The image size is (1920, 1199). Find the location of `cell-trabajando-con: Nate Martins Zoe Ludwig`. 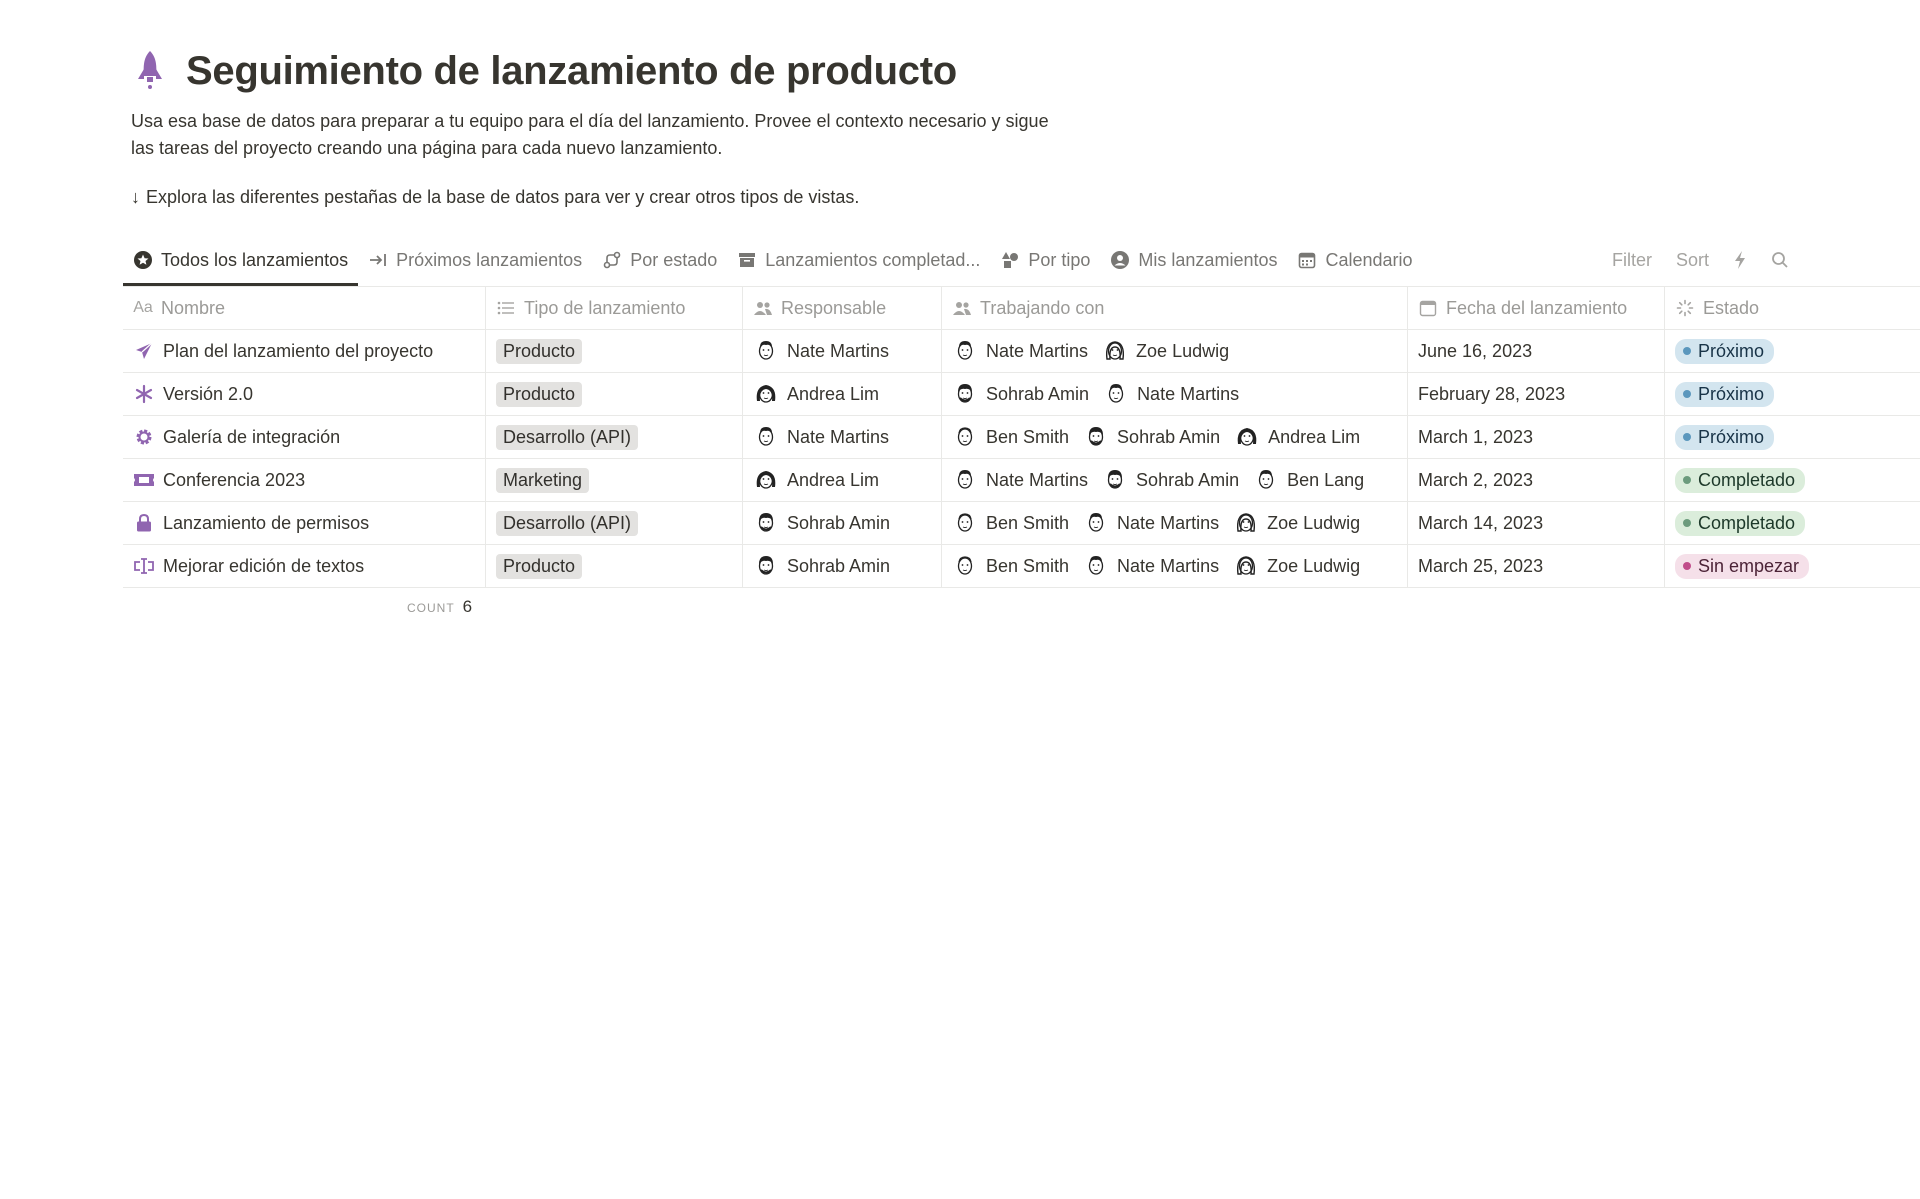

cell-trabajando-con: Nate Martins Zoe Ludwig is located at coordinates (1175, 351).